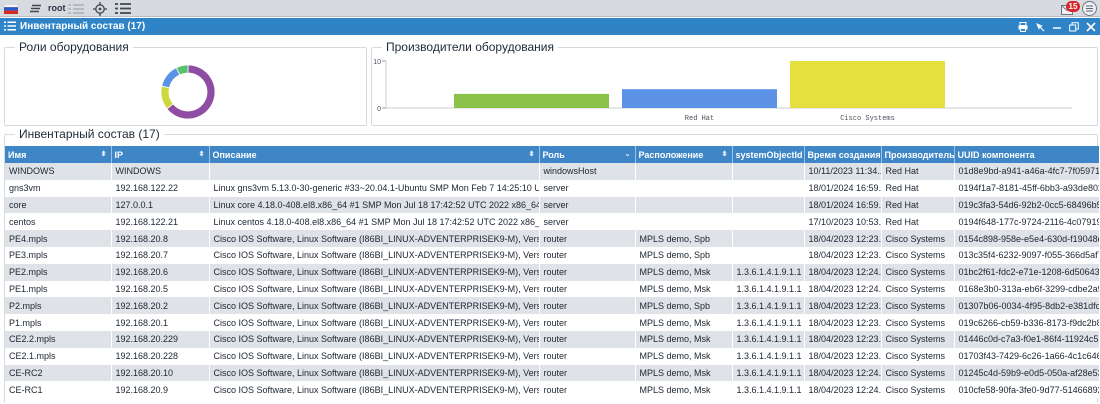 The height and width of the screenshot is (404, 1100). I want to click on column-header: Время создания, so click(843, 154).